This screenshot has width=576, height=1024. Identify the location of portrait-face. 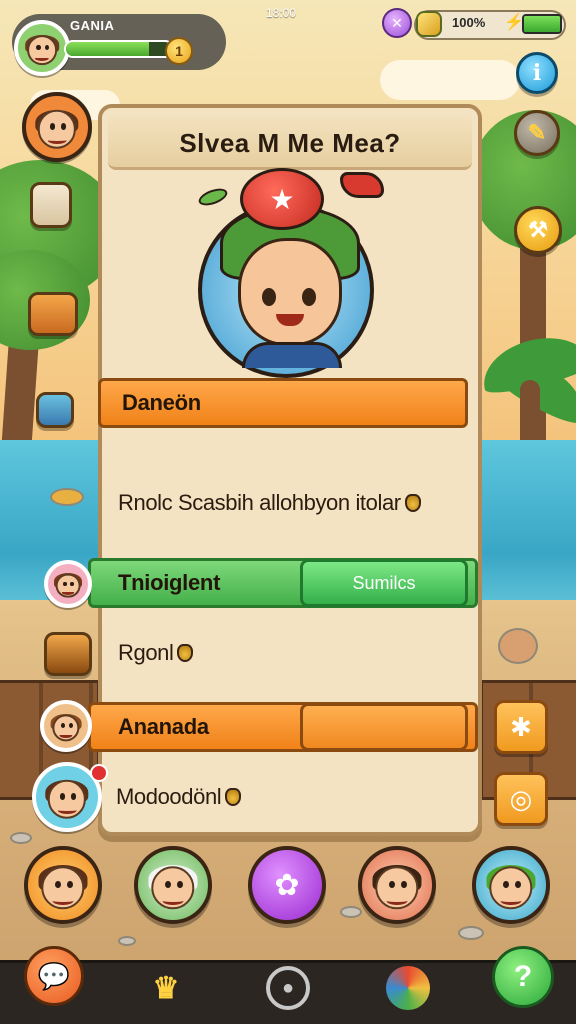
(290, 292).